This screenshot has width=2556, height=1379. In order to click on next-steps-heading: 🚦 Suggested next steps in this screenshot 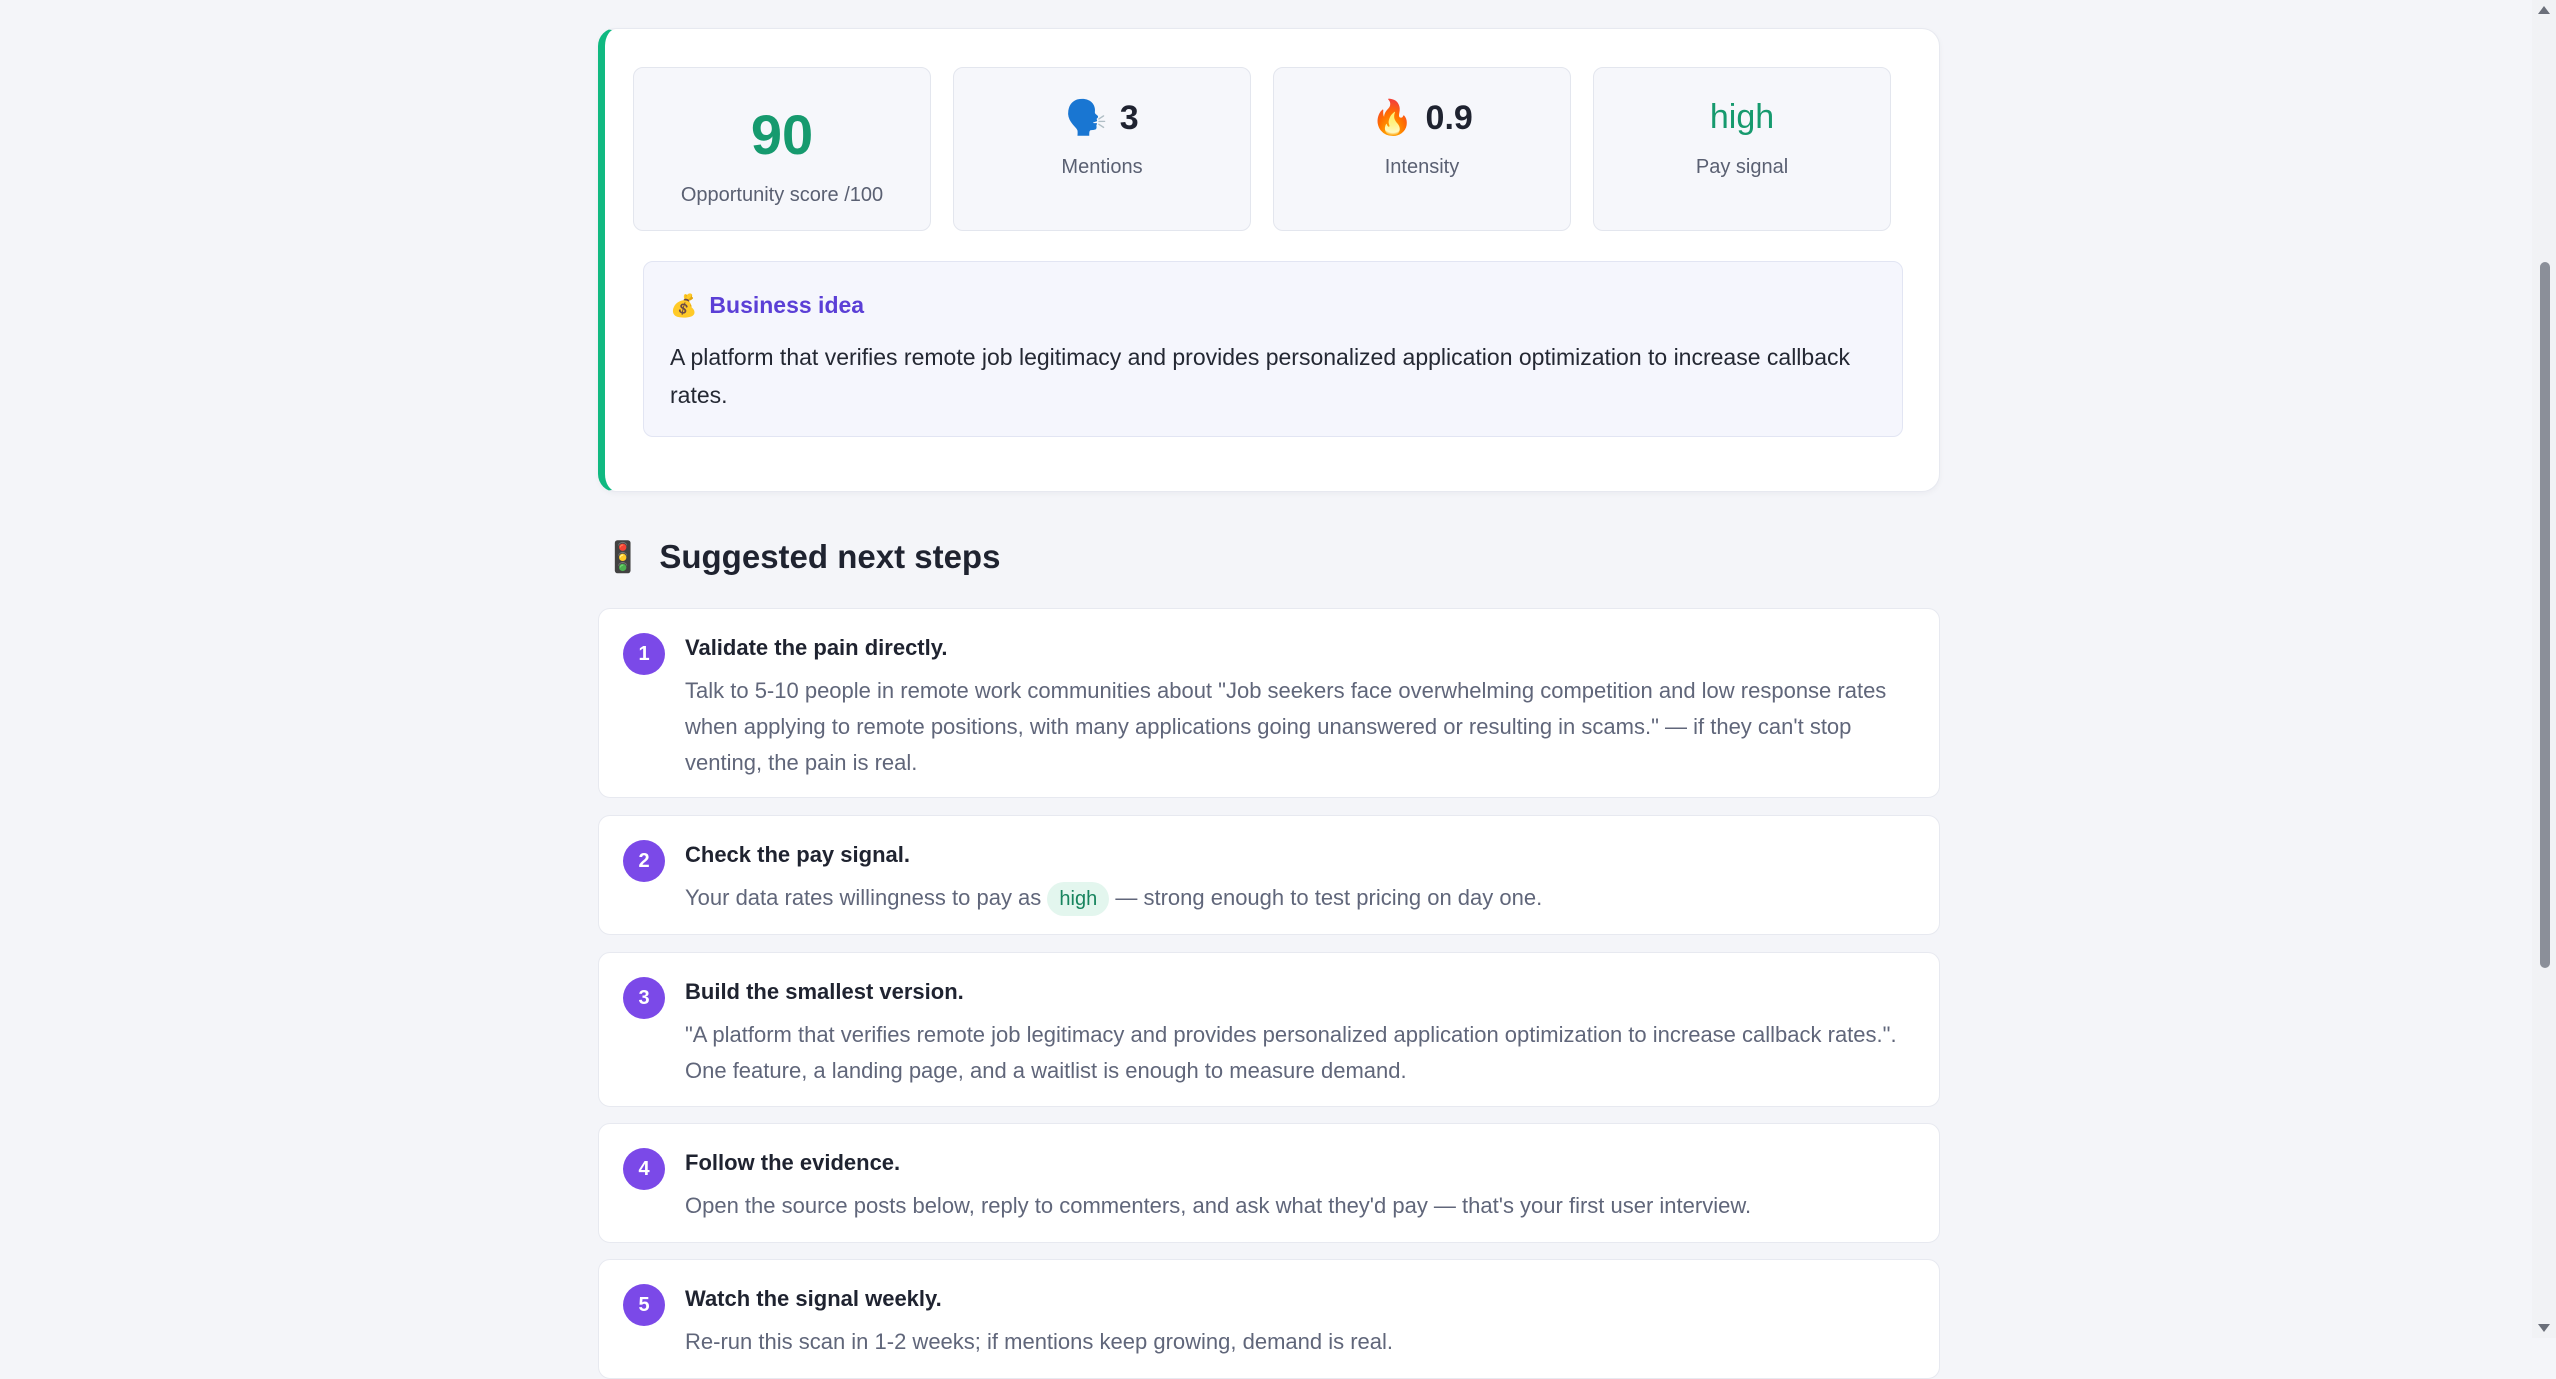, I will do `click(802, 557)`.